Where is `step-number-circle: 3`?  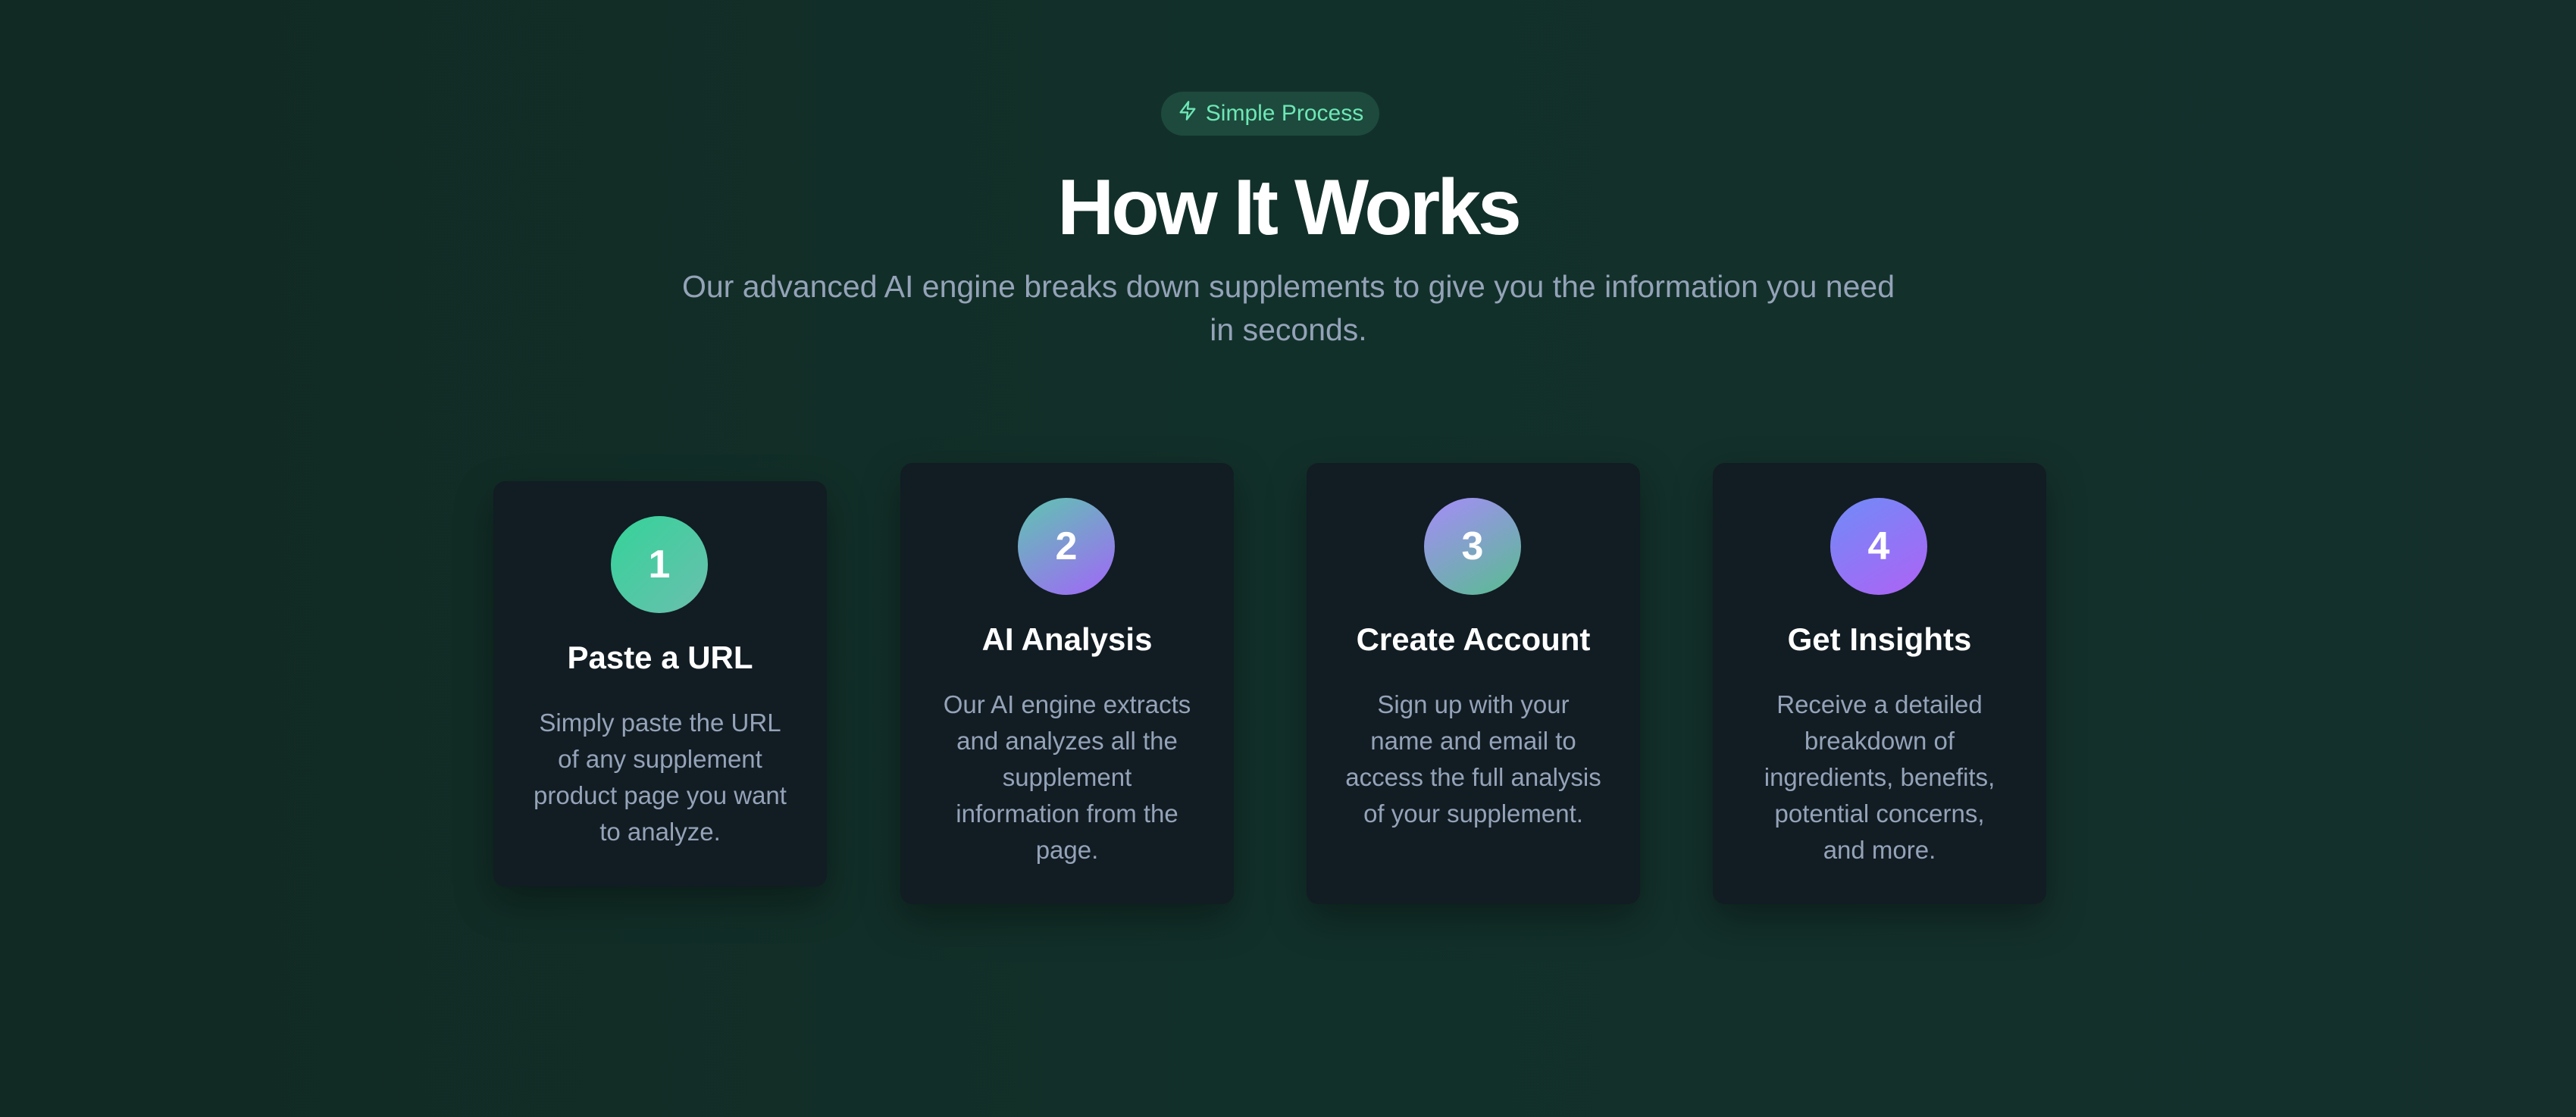
step-number-circle: 3 is located at coordinates (1473, 546).